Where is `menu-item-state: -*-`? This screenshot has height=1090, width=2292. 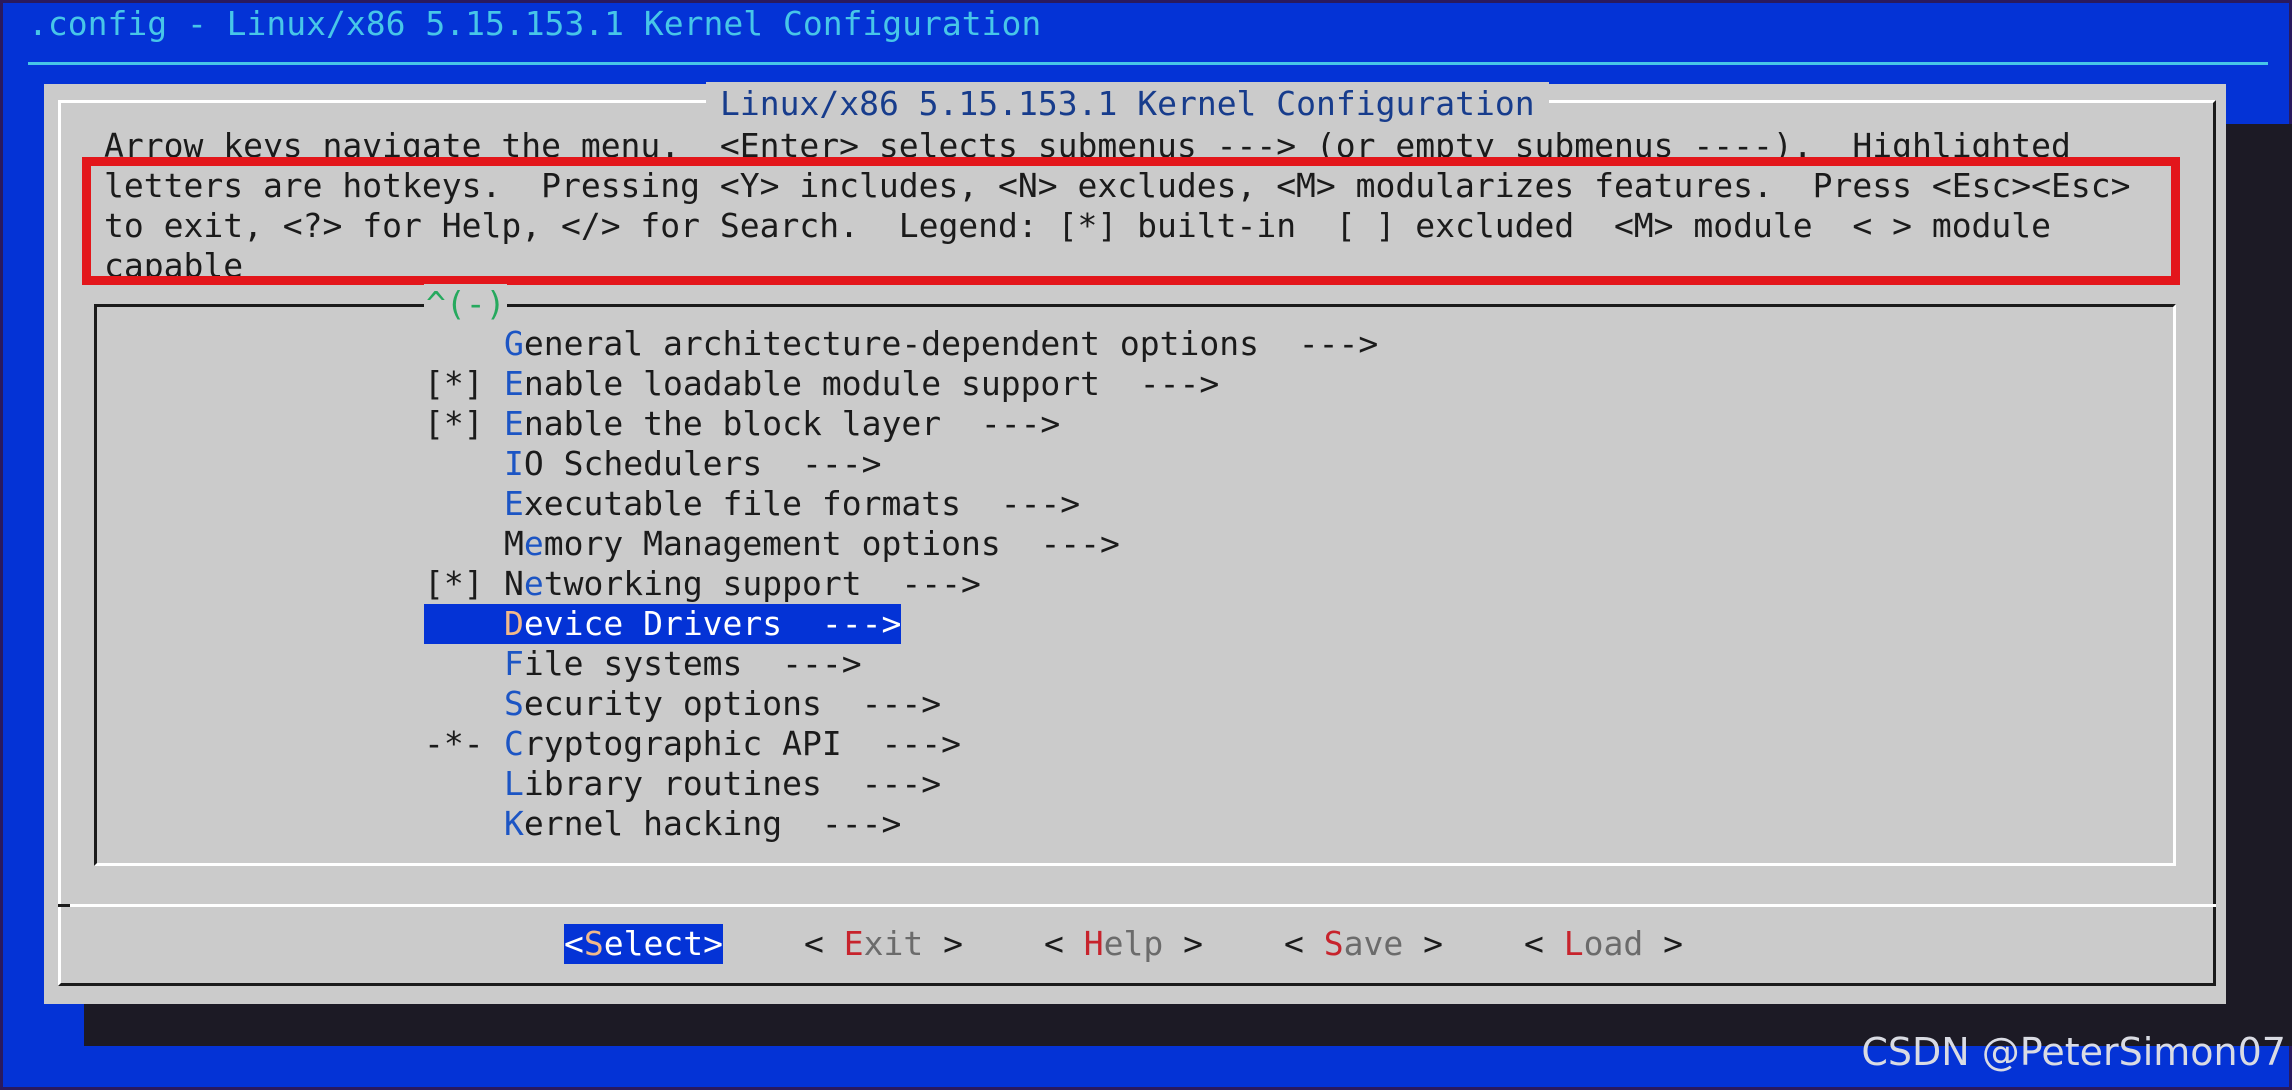
menu-item-state: -*- is located at coordinates (454, 743).